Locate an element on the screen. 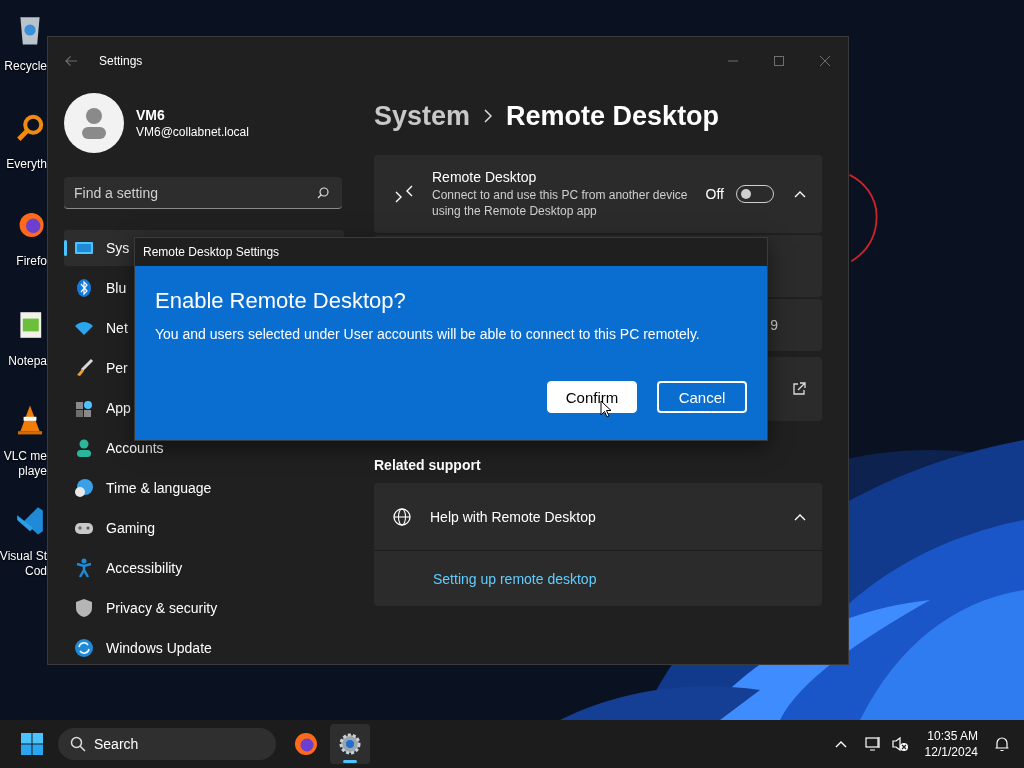 The image size is (1024, 768). help-title: Help with Remote Desktop is located at coordinates (513, 516).